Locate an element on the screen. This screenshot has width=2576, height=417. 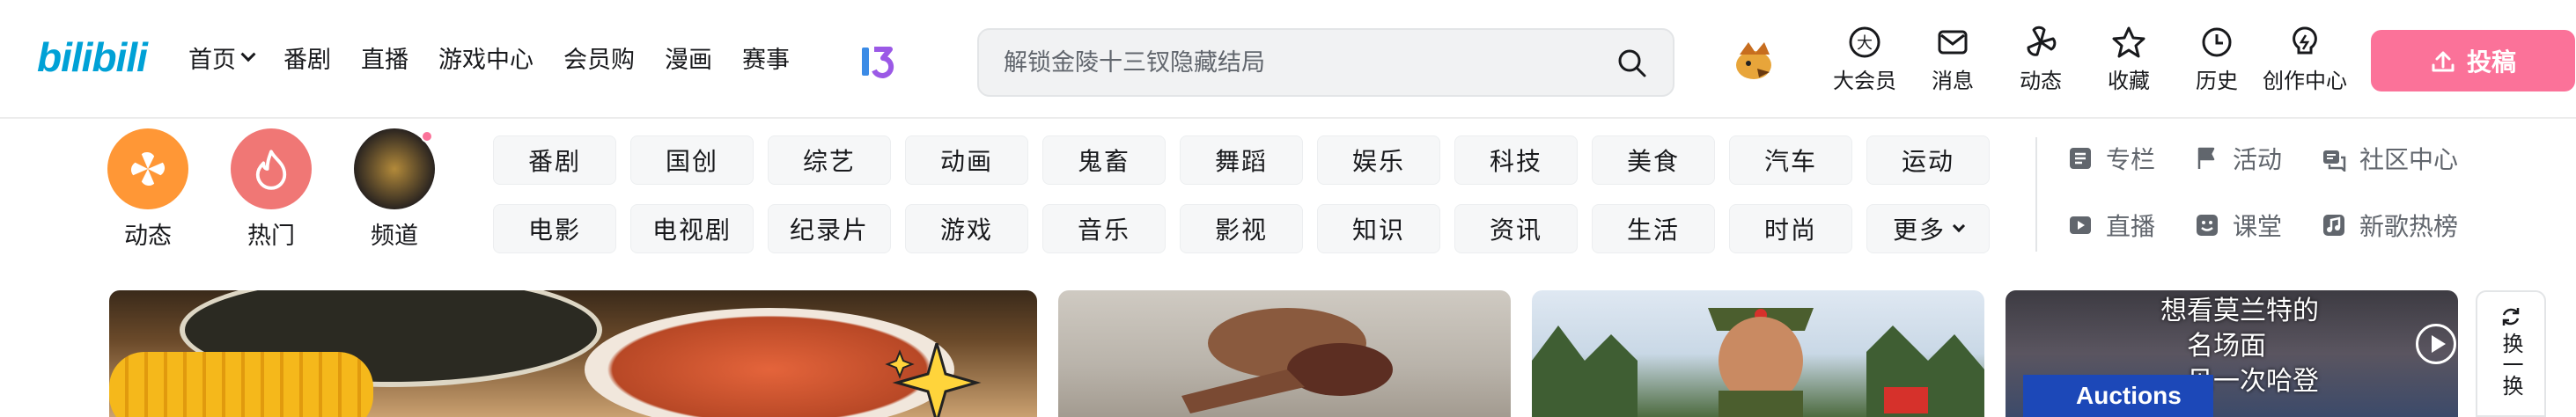
bilibili-logo: bilibili is located at coordinates (93, 57).